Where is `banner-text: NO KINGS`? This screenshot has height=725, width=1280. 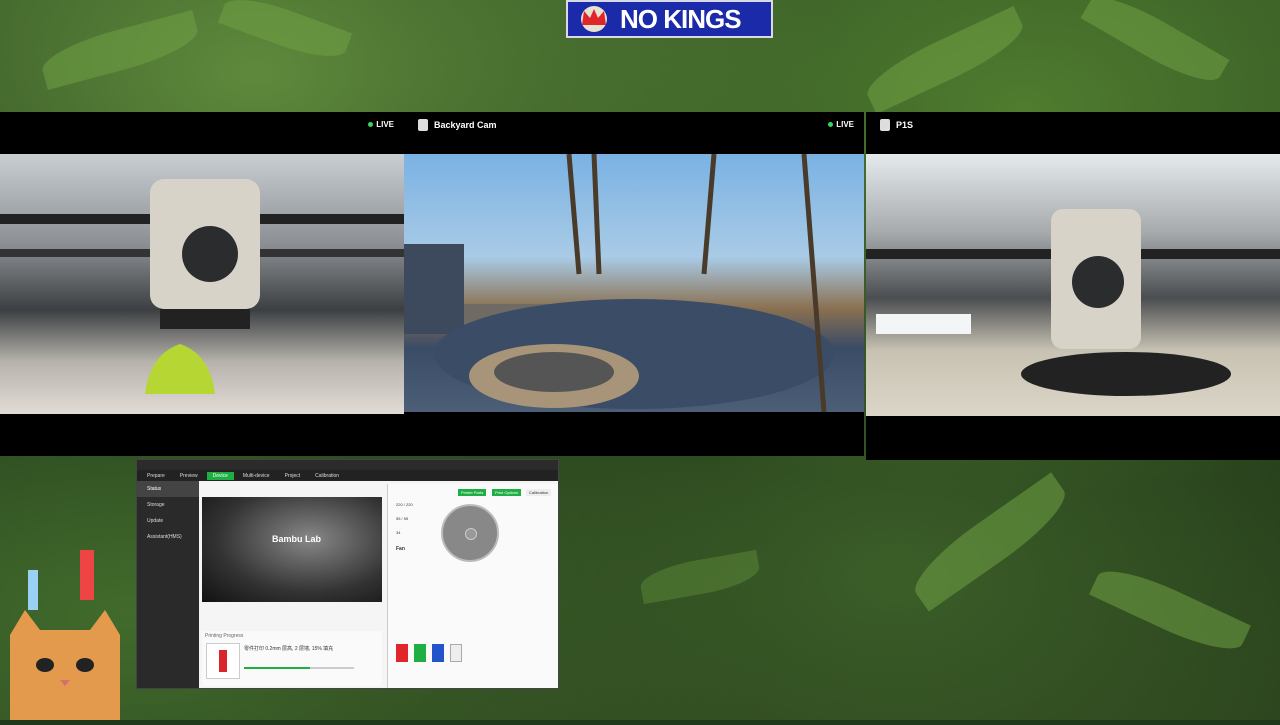 banner-text: NO KINGS is located at coordinates (681, 18).